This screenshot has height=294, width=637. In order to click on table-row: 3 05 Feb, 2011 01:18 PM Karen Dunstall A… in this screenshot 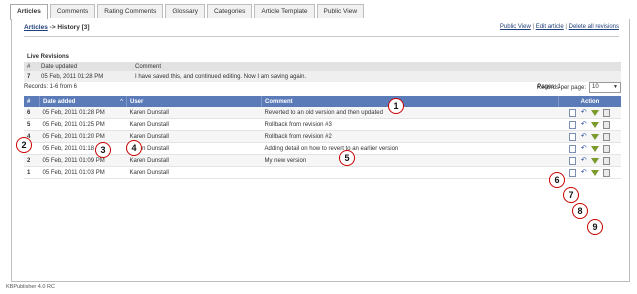, I will do `click(322, 148)`.